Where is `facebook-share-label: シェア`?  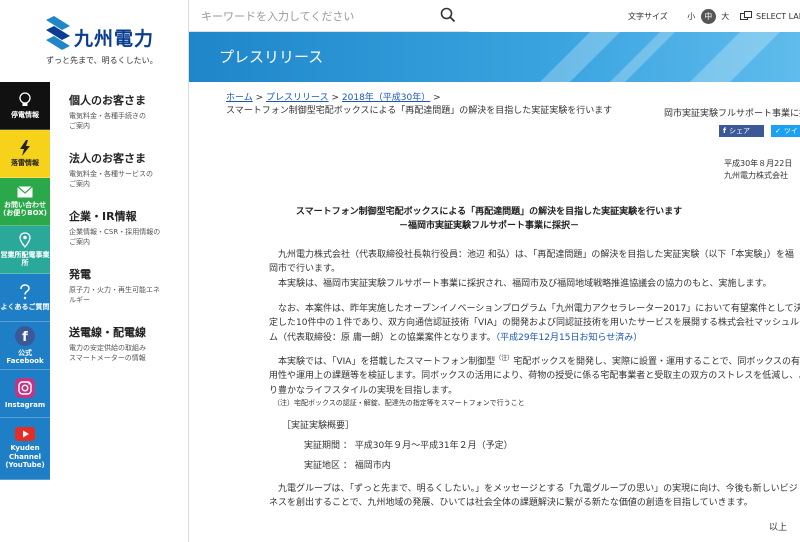 facebook-share-label: シェア is located at coordinates (740, 131).